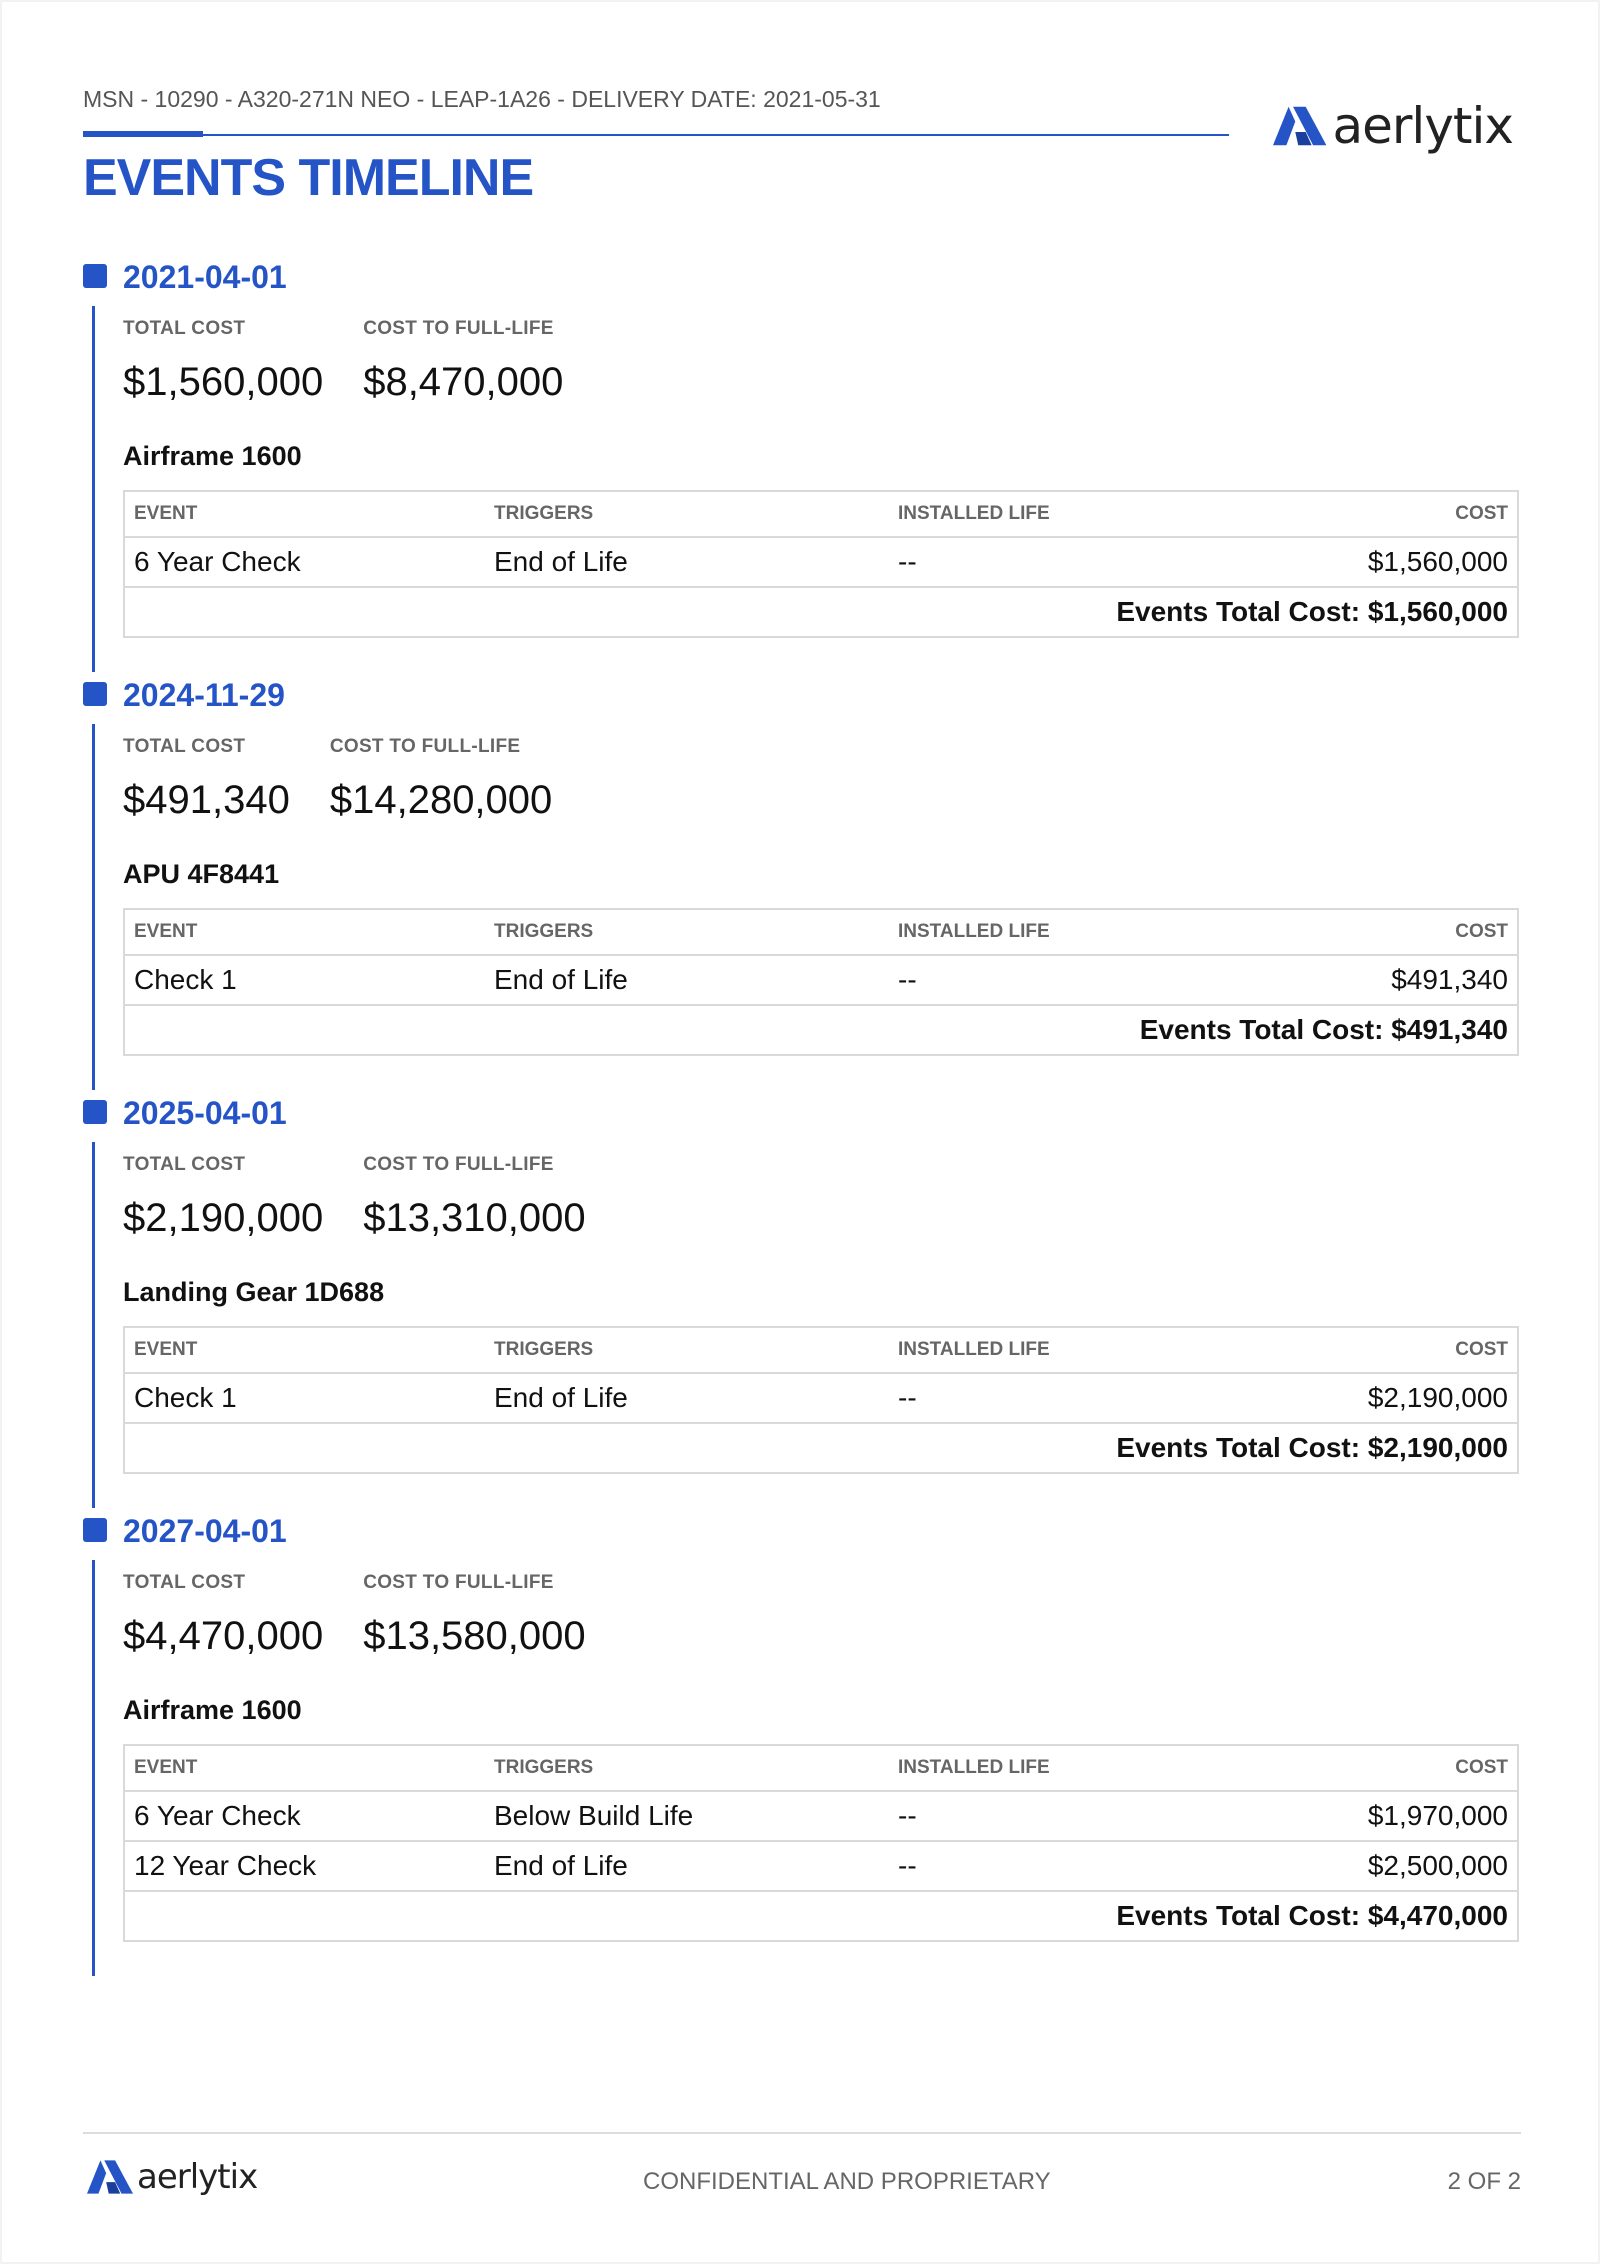 The height and width of the screenshot is (2264, 1600). I want to click on event-cost: $491,340, so click(1382, 980).